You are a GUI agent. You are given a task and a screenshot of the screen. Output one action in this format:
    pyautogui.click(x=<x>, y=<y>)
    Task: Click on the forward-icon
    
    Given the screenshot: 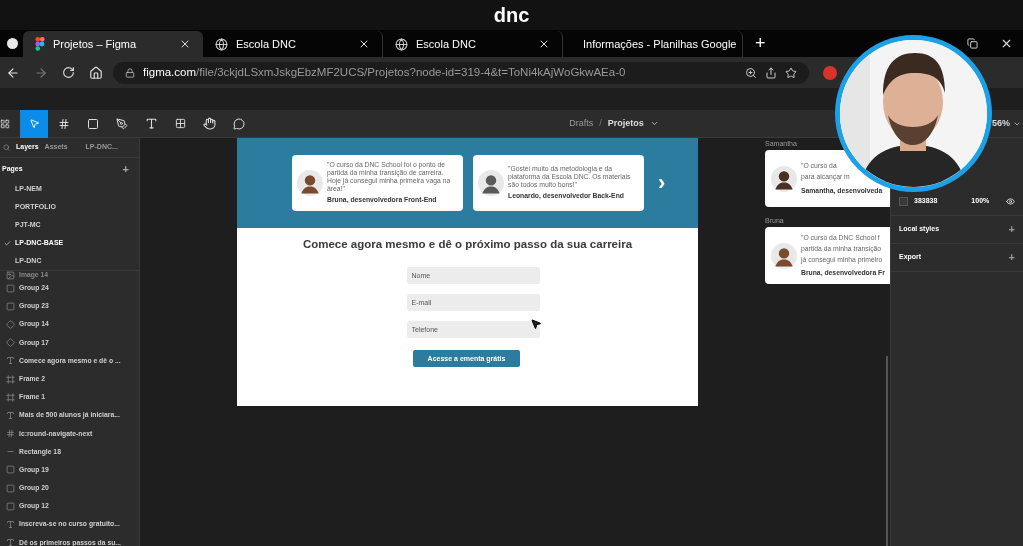 What is the action you would take?
    pyautogui.click(x=41, y=72)
    